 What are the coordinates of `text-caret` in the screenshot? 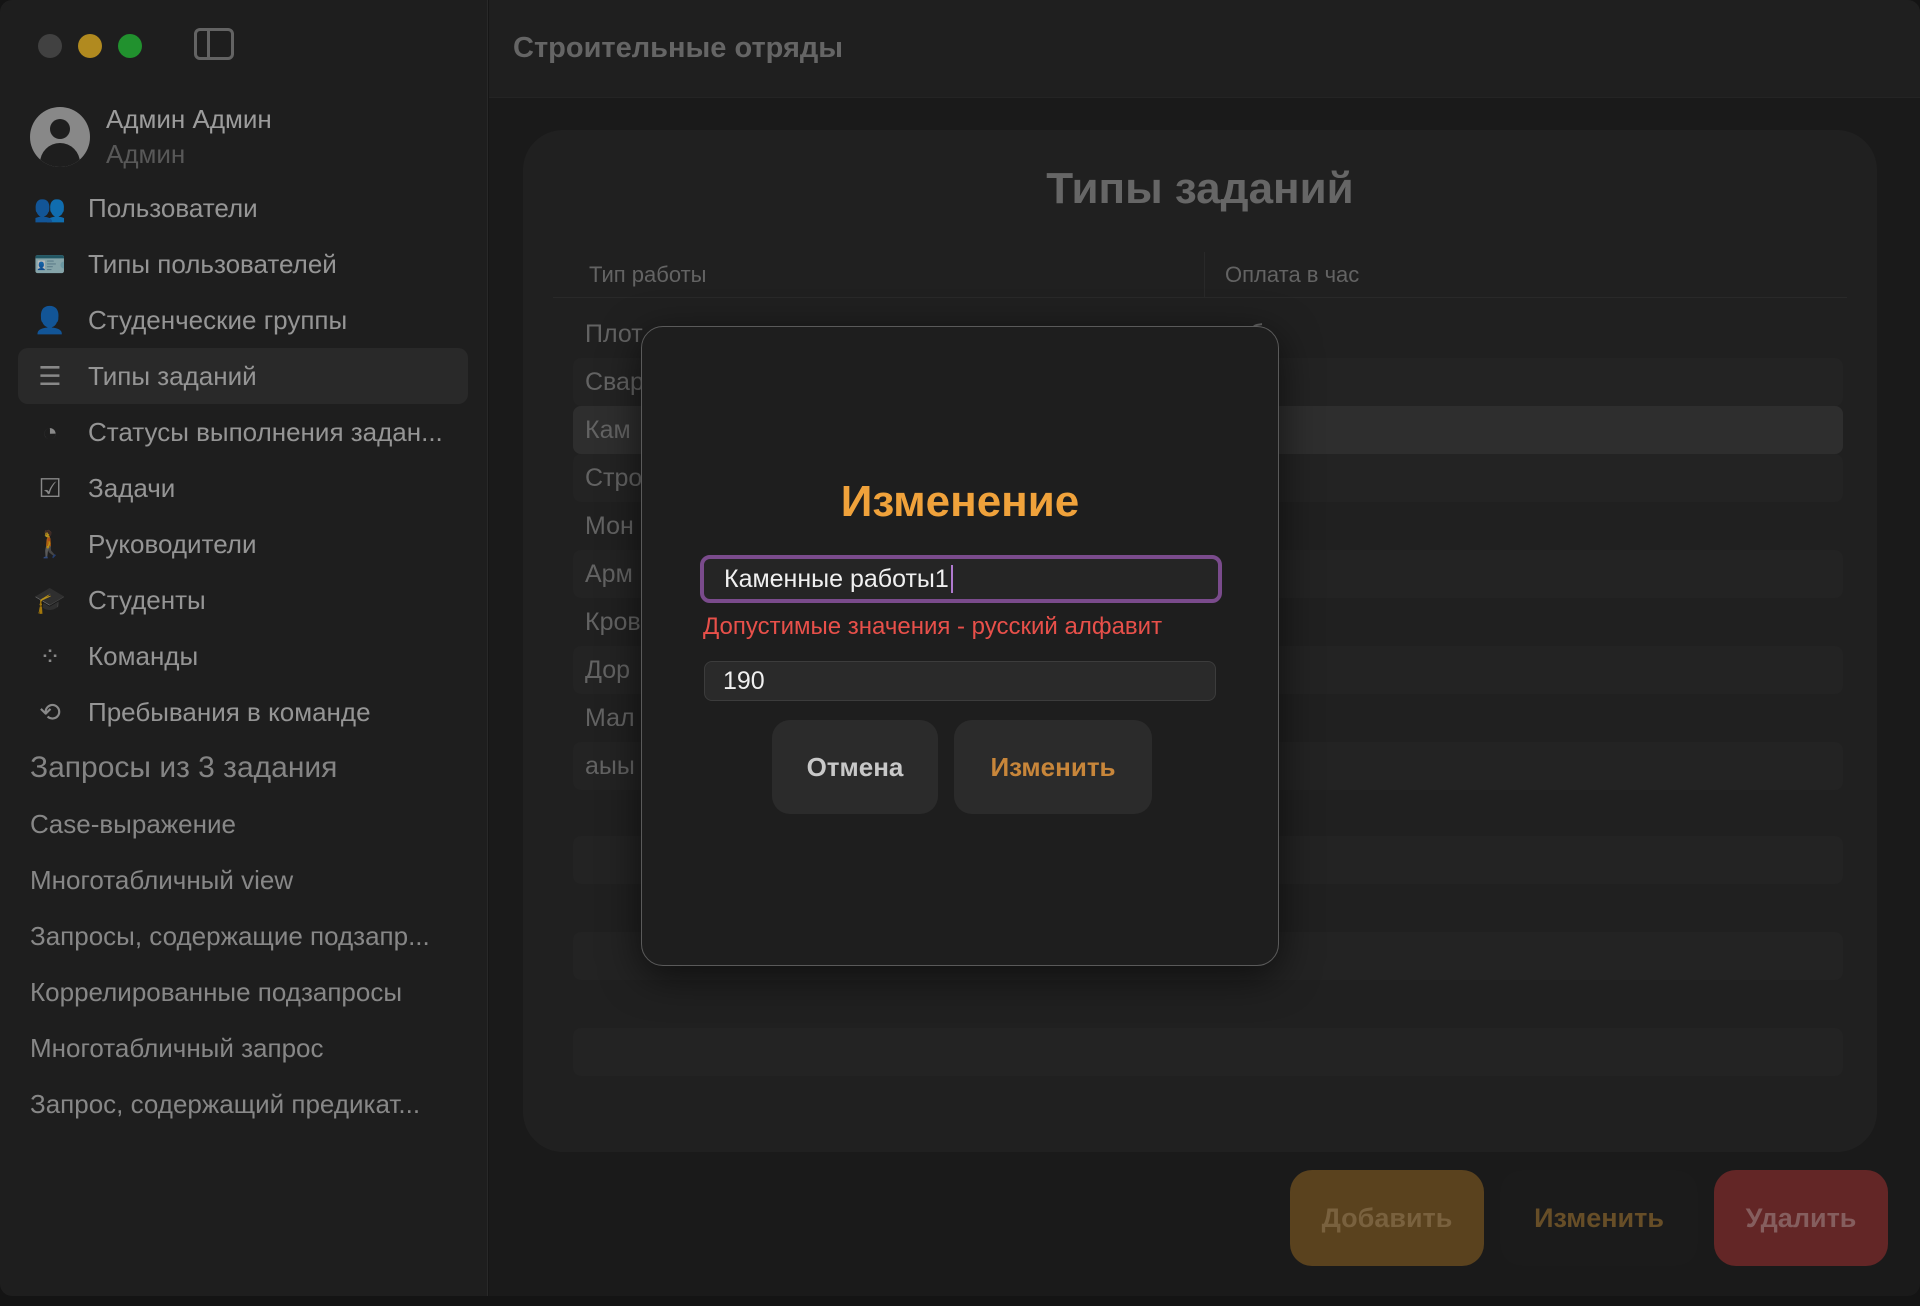 It's located at (951, 579).